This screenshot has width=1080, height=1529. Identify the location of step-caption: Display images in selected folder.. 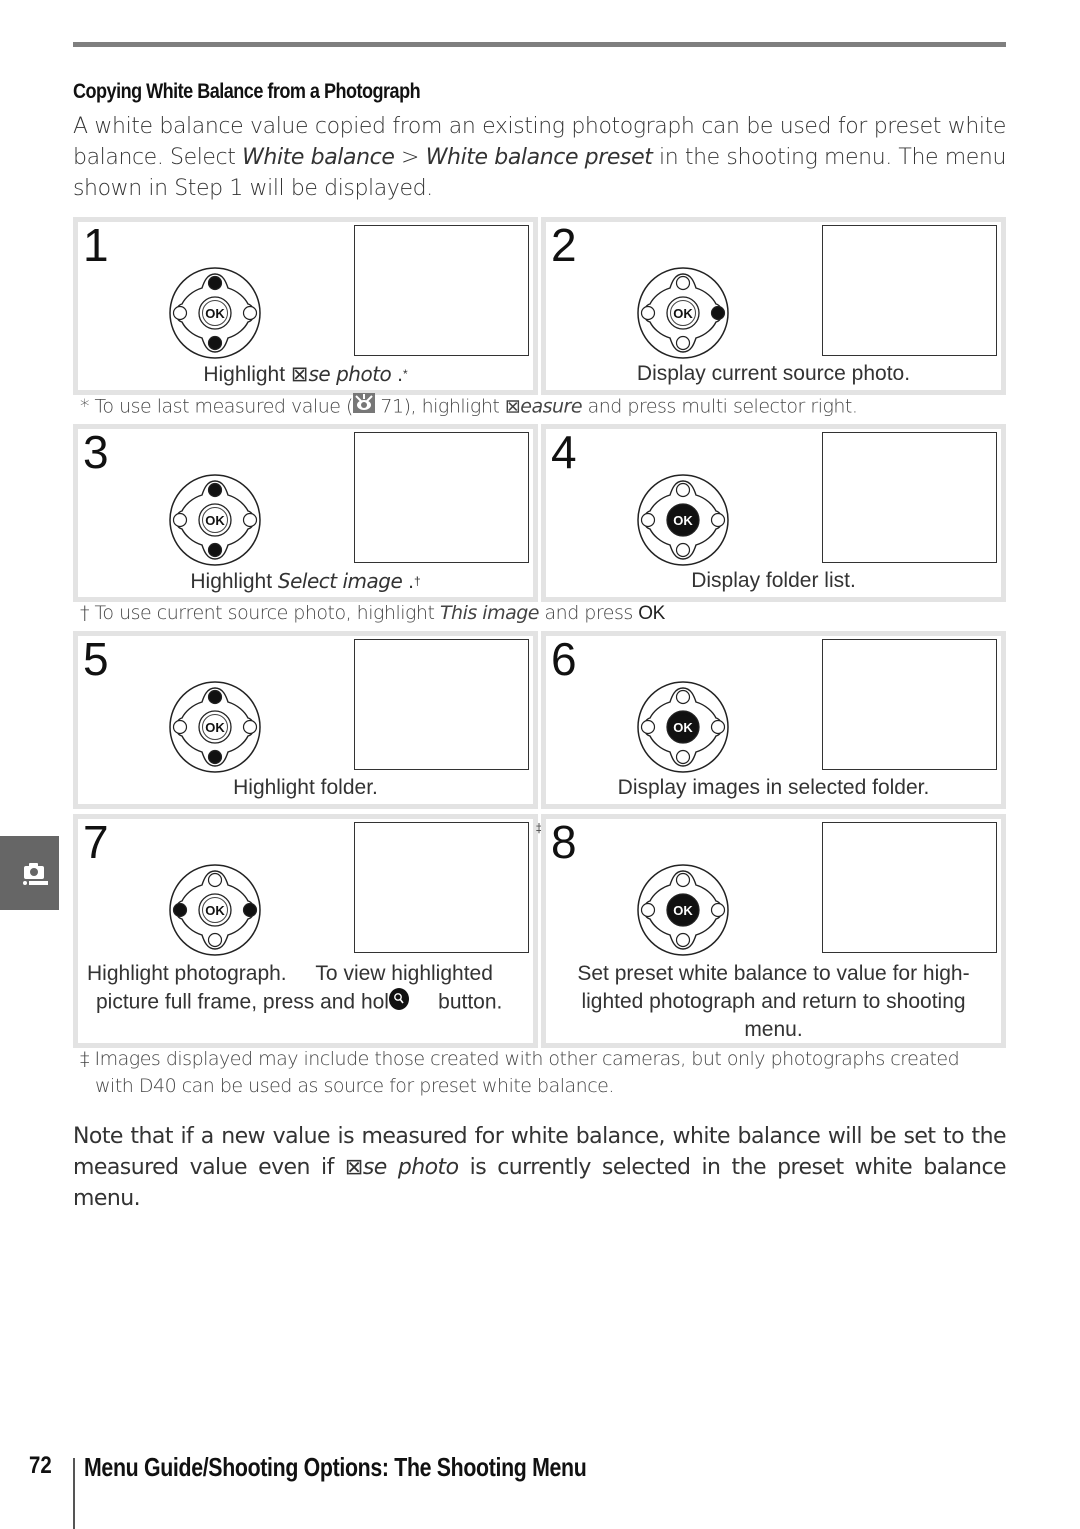
(773, 788).